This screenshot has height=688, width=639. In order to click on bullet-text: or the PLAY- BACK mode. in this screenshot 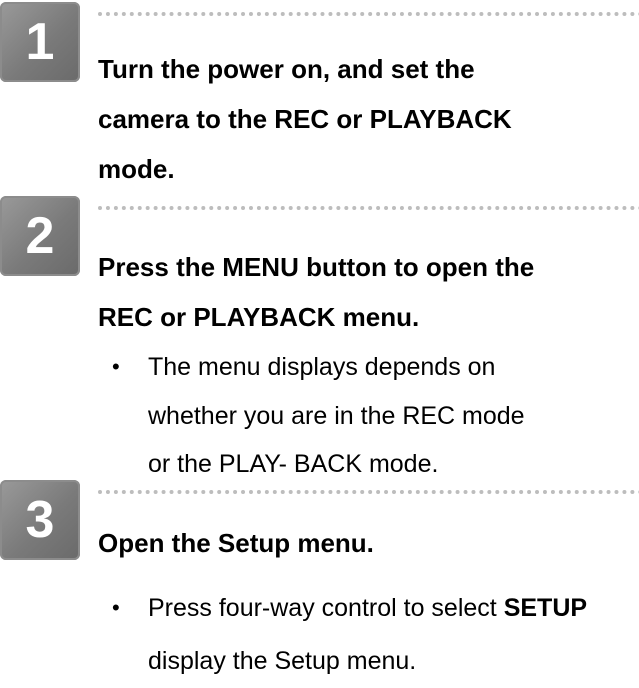, I will do `click(293, 464)`.